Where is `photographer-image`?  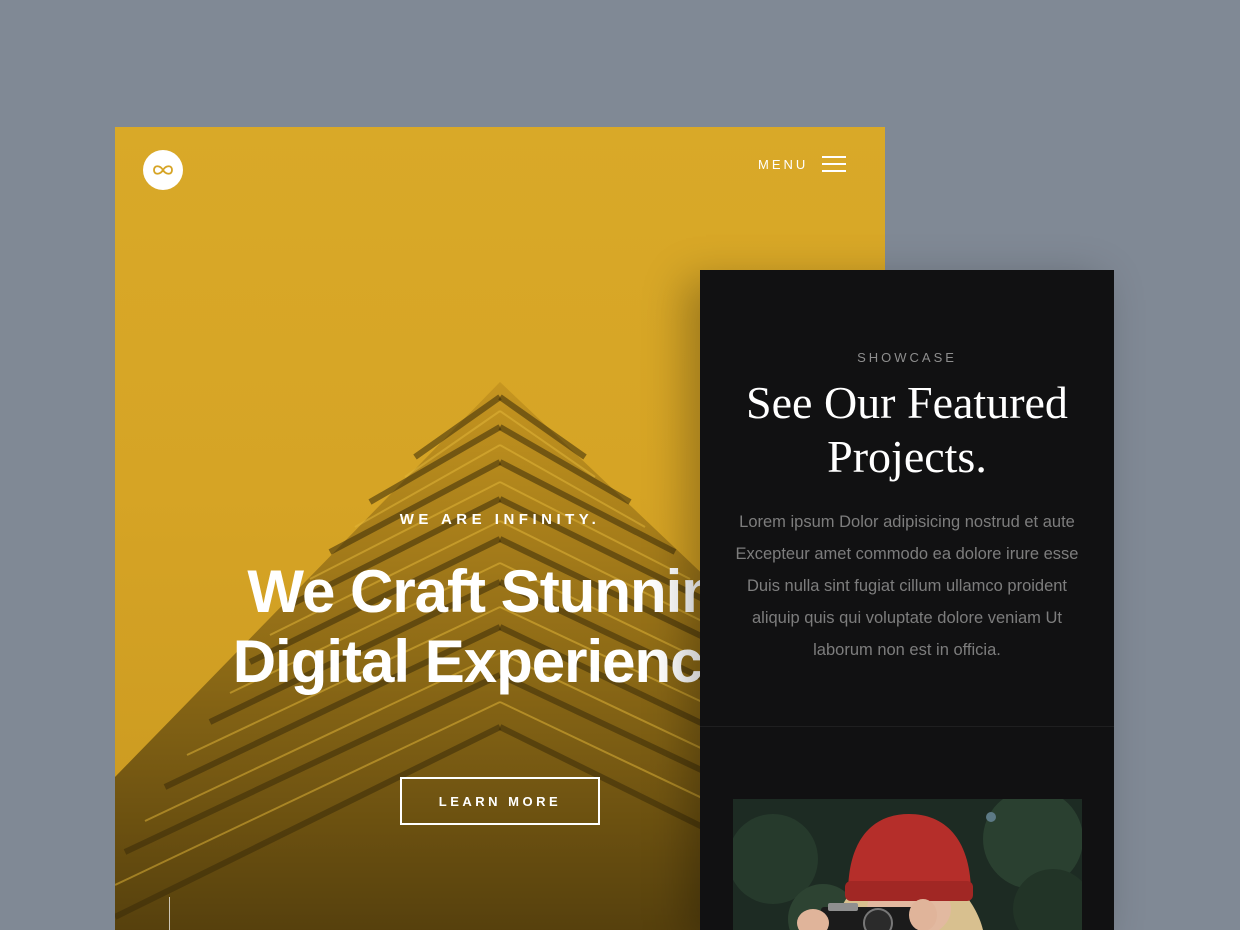
photographer-image is located at coordinates (907, 864).